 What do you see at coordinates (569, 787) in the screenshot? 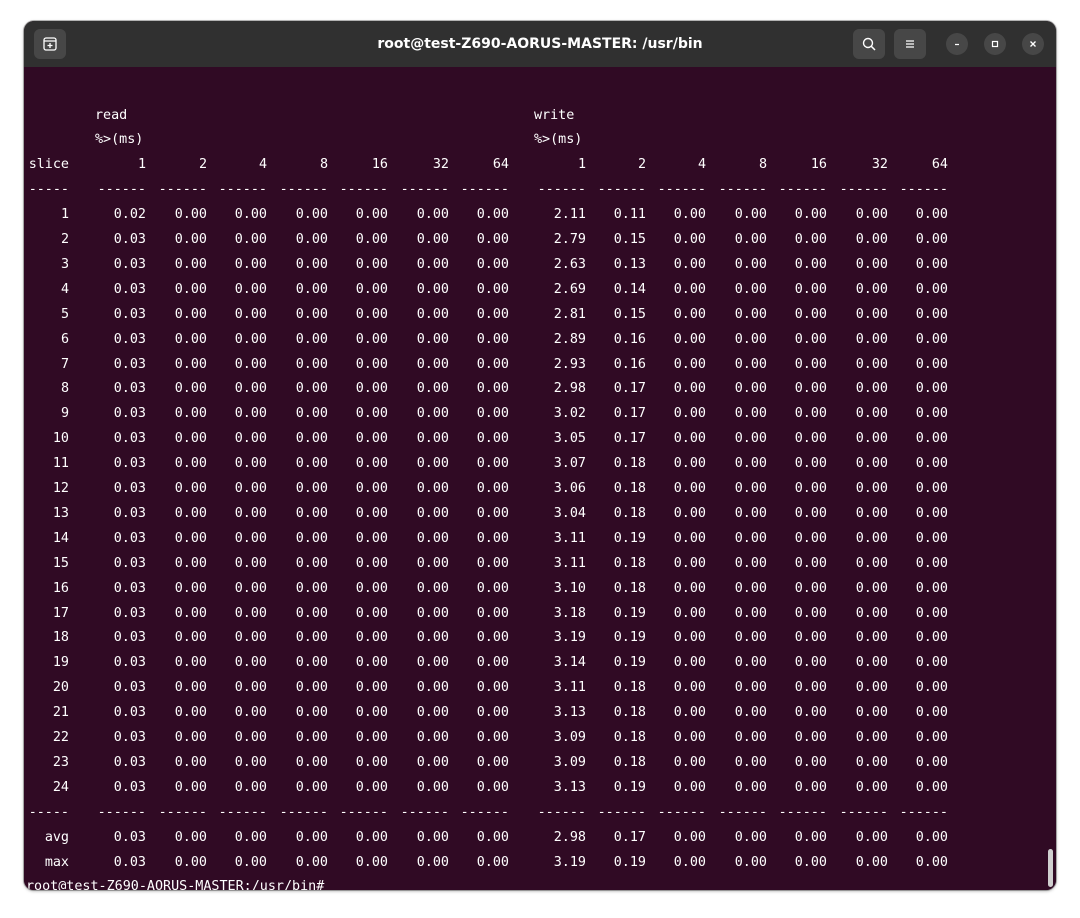
I see `write-value-cell: 3.13` at bounding box center [569, 787].